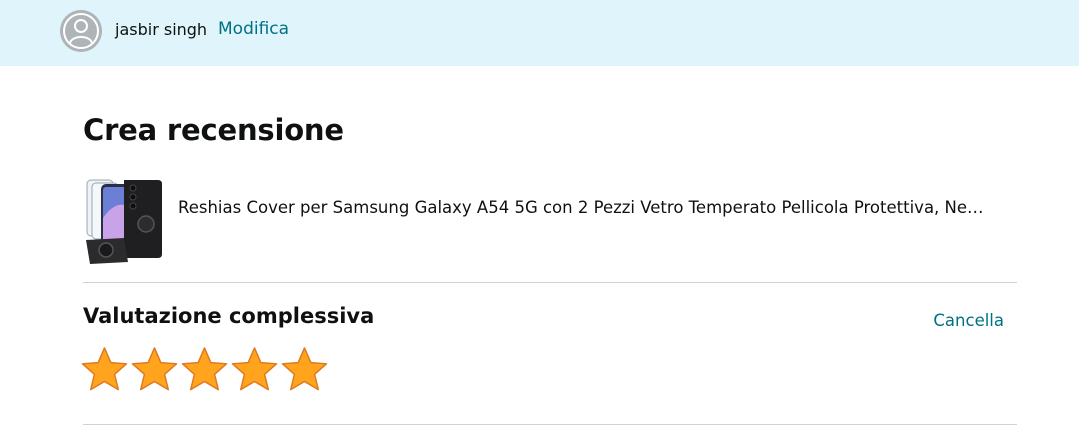 The width and height of the screenshot is (1079, 434). I want to click on star-4-icon, so click(254, 369).